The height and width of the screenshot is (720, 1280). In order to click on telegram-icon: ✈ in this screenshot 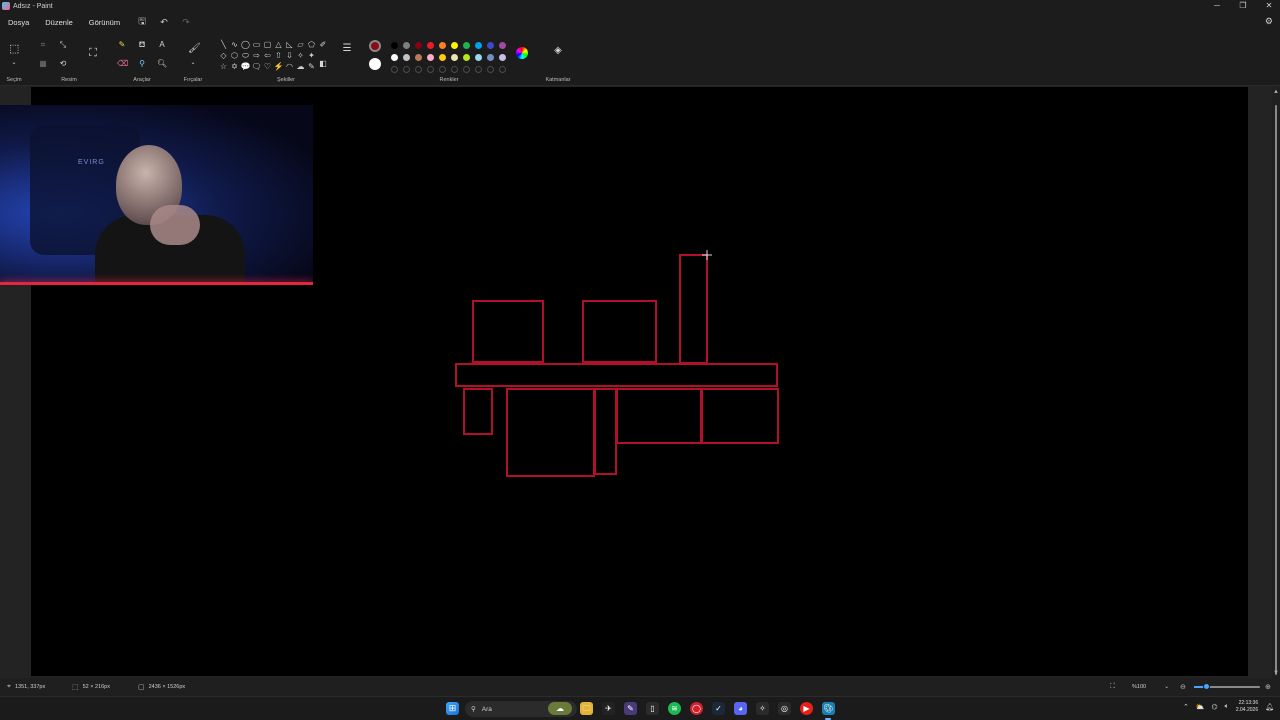, I will do `click(608, 708)`.